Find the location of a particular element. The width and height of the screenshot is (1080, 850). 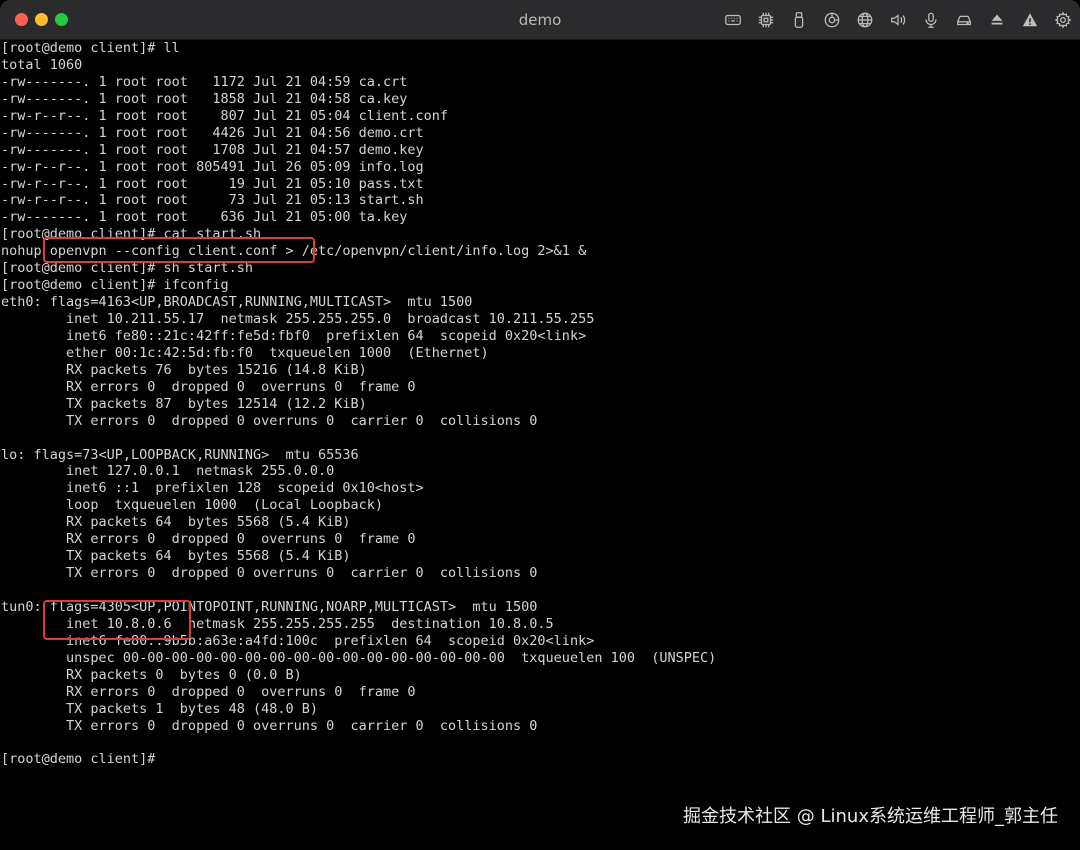

terminal-line: TX packets 87 bytes 12514 (12.2 KiB) is located at coordinates (184, 403).